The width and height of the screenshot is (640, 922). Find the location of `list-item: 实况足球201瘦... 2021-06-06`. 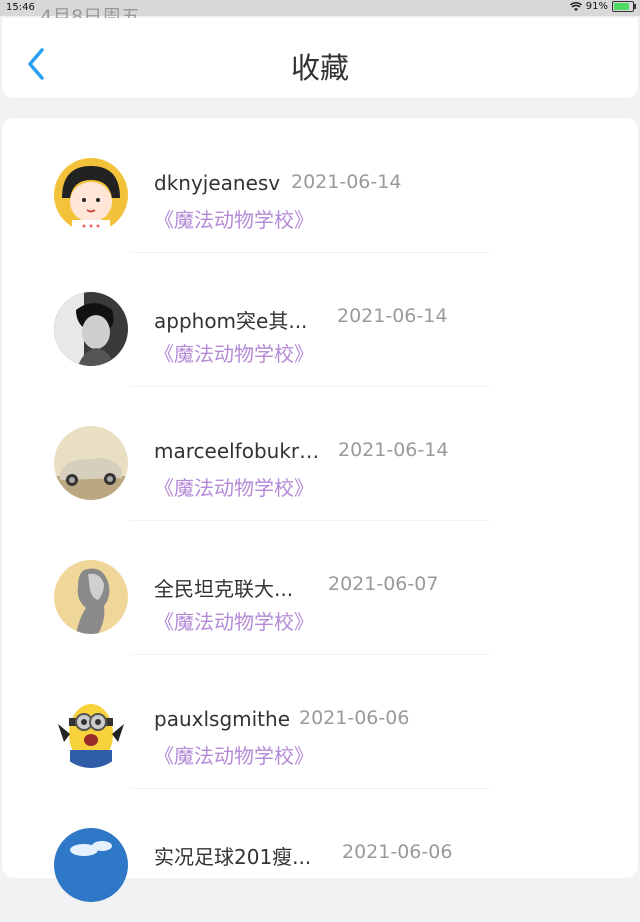

list-item: 实况足球201瘦... 2021-06-06 is located at coordinates (320, 855).